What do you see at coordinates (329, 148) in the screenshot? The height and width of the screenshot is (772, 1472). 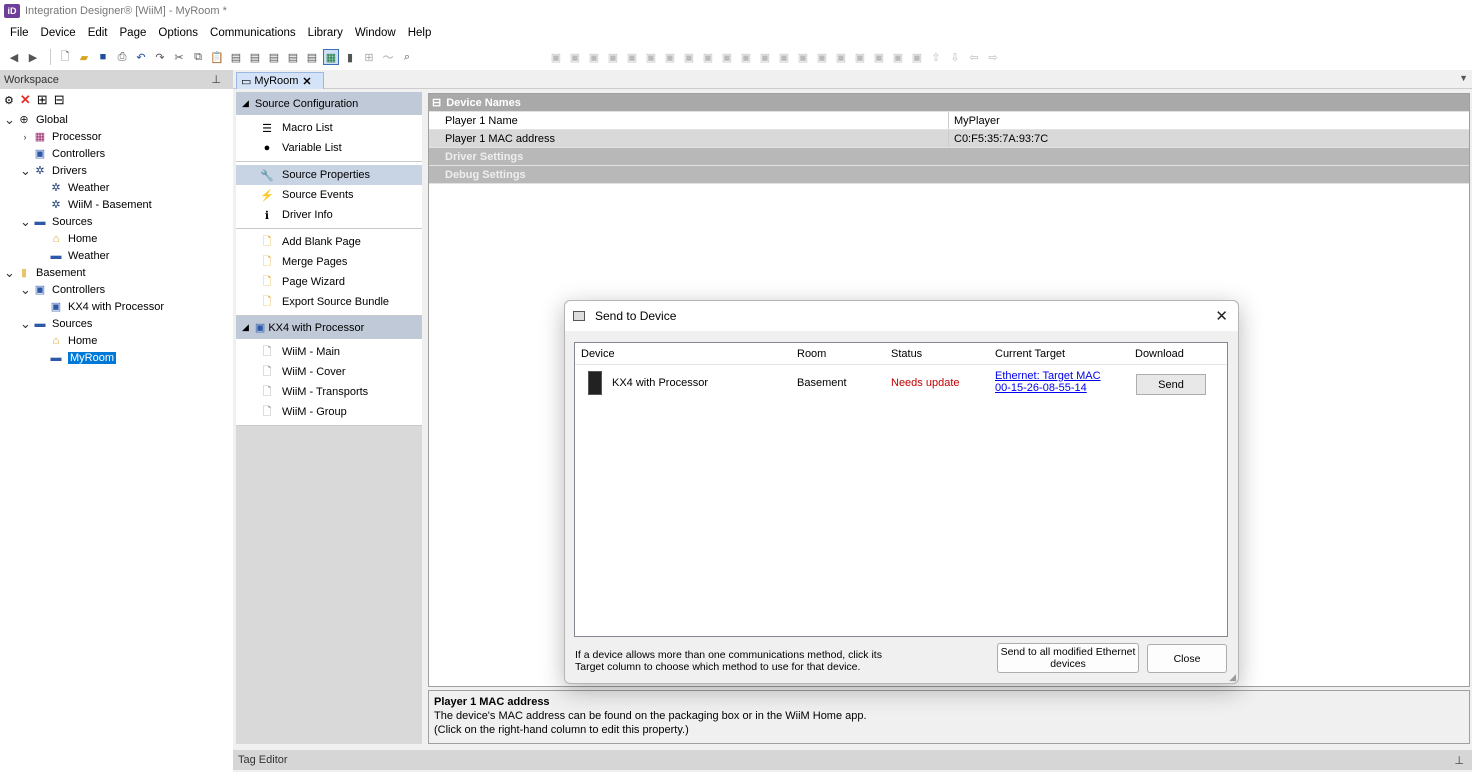 I see `nav-item: ● Variable List` at bounding box center [329, 148].